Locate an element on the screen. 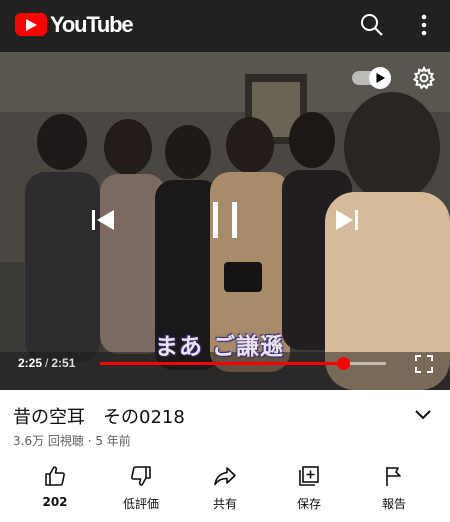  fullscreen-icon is located at coordinates (424, 364).